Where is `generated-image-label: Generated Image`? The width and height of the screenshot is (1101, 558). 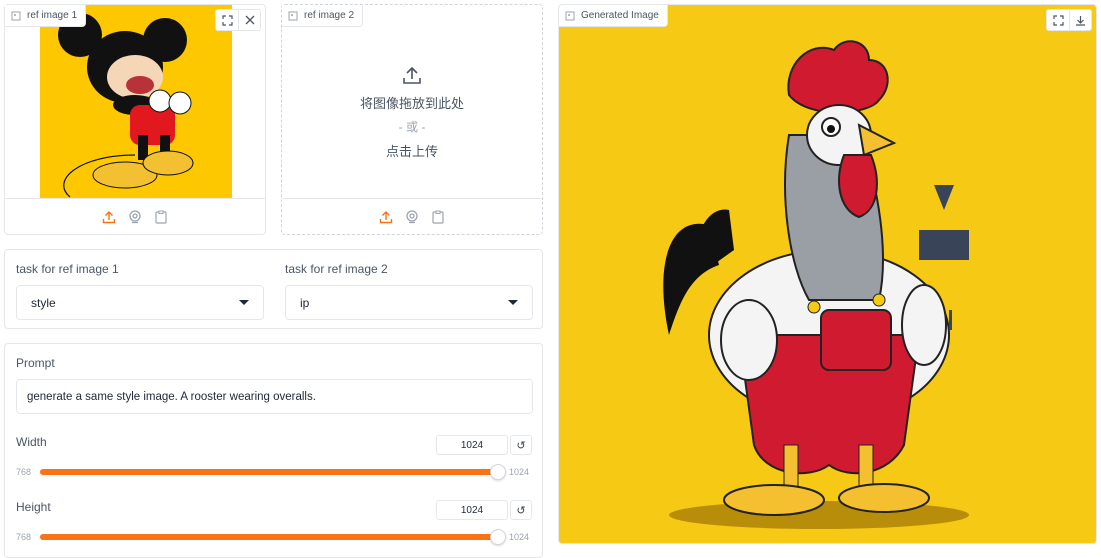 generated-image-label: Generated Image is located at coordinates (620, 15).